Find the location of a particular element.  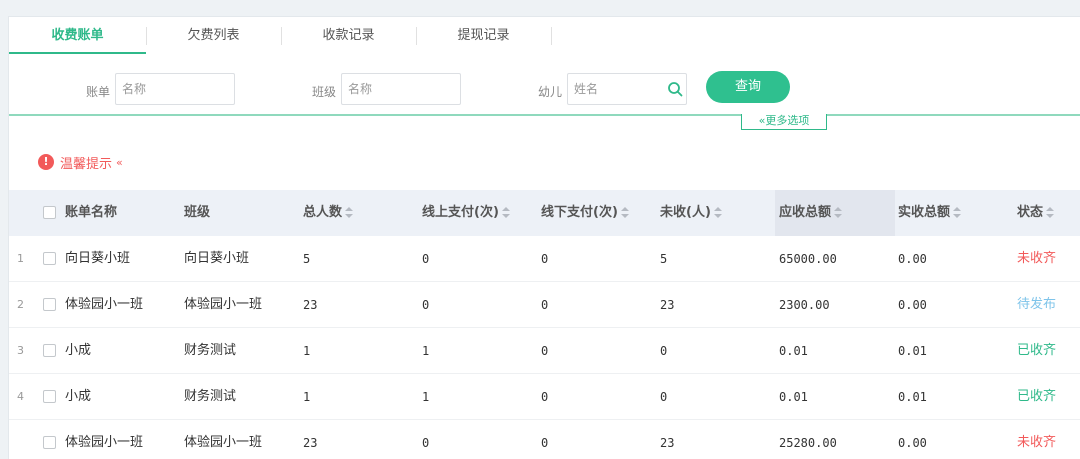

column-label: 未收(人) is located at coordinates (685, 212).